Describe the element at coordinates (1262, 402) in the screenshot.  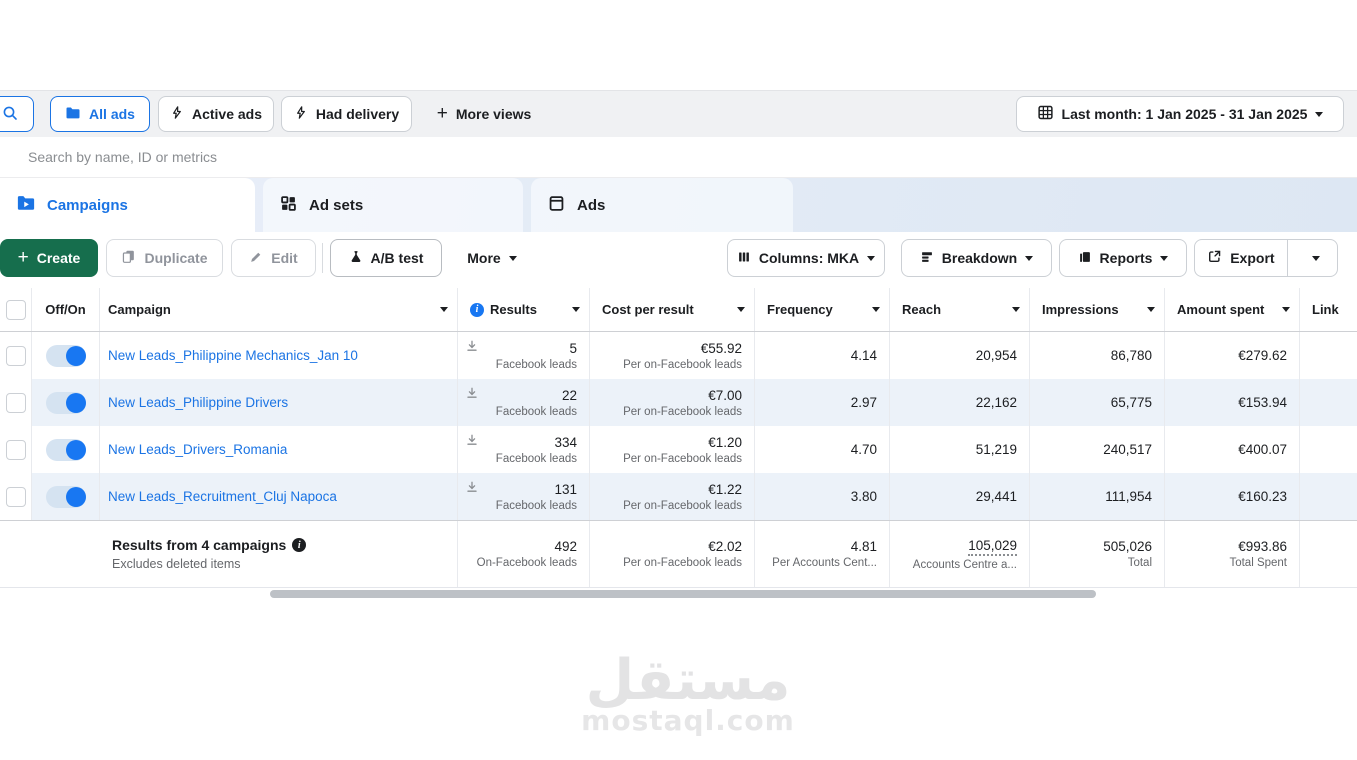
I see `spent-value: €153.94` at that location.